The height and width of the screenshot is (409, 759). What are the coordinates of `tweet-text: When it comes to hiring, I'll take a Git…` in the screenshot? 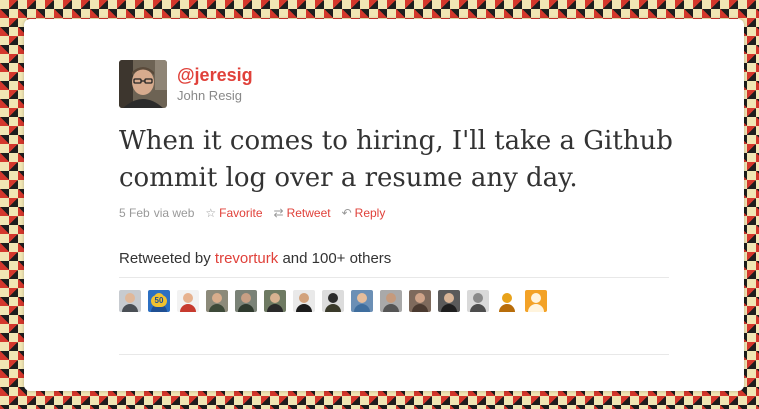 It's located at (396, 159).